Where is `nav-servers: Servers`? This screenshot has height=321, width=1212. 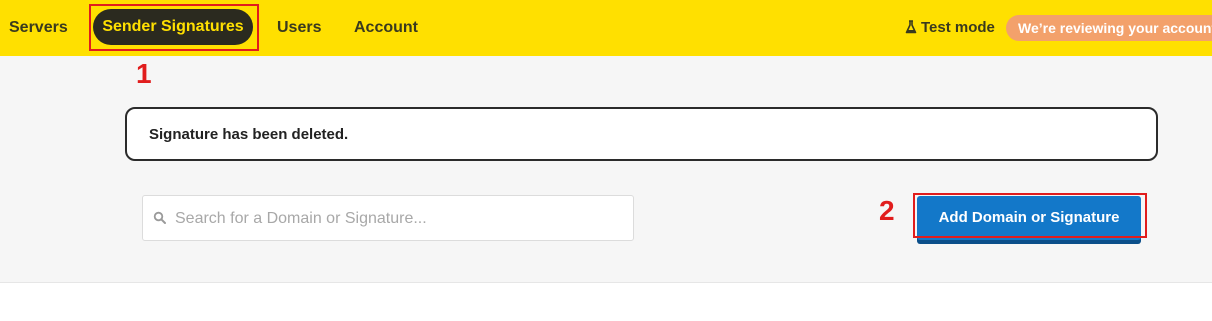 nav-servers: Servers is located at coordinates (38, 28).